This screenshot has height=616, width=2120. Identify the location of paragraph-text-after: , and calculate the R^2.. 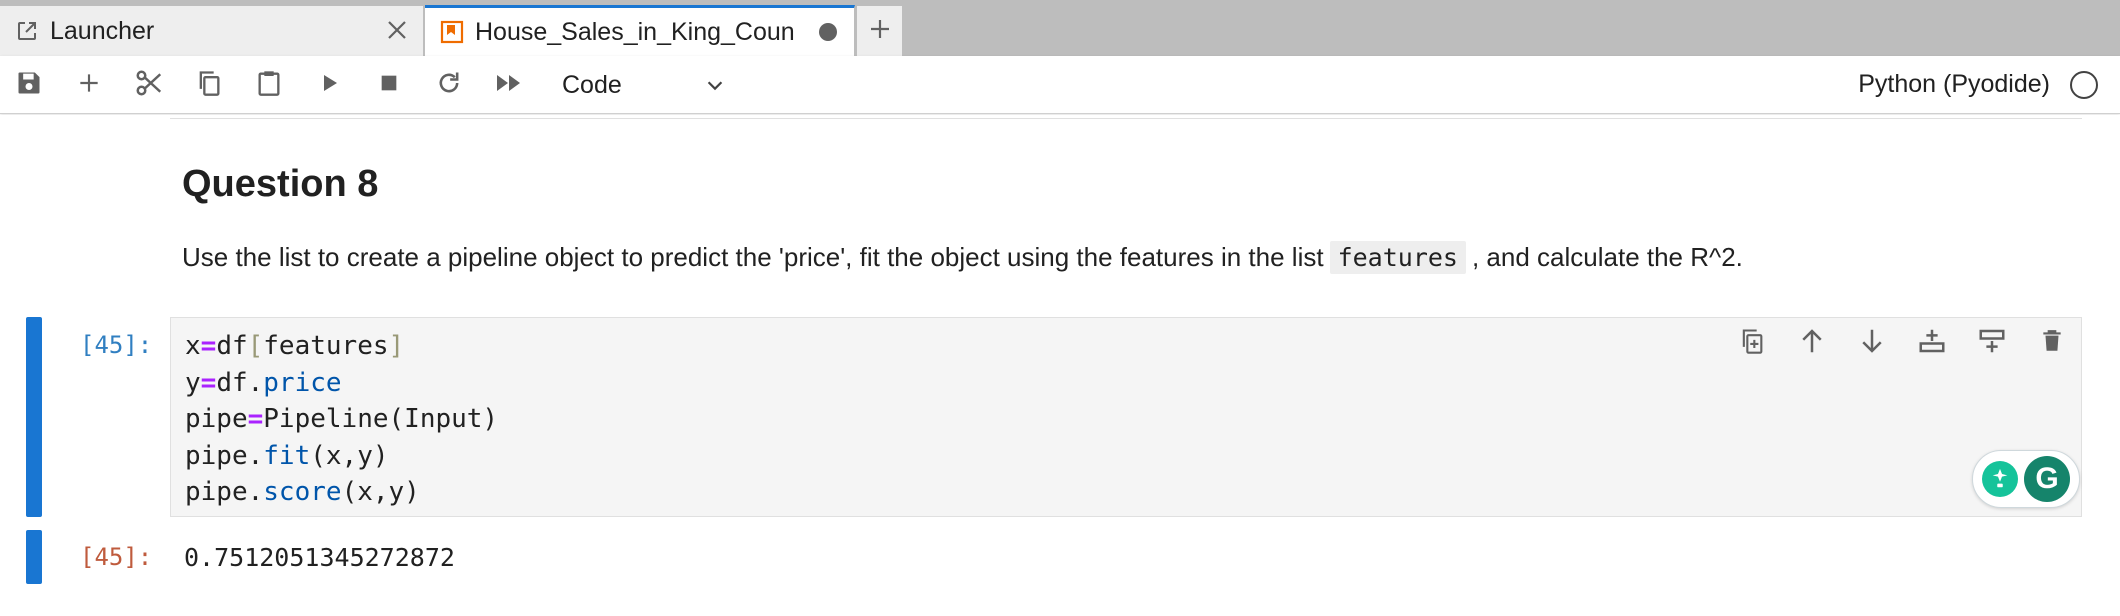
(1607, 257).